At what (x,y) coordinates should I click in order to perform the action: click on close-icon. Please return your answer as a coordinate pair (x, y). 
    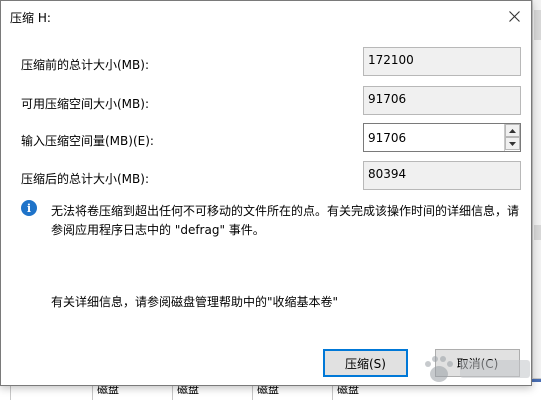
    Looking at the image, I should click on (514, 16).